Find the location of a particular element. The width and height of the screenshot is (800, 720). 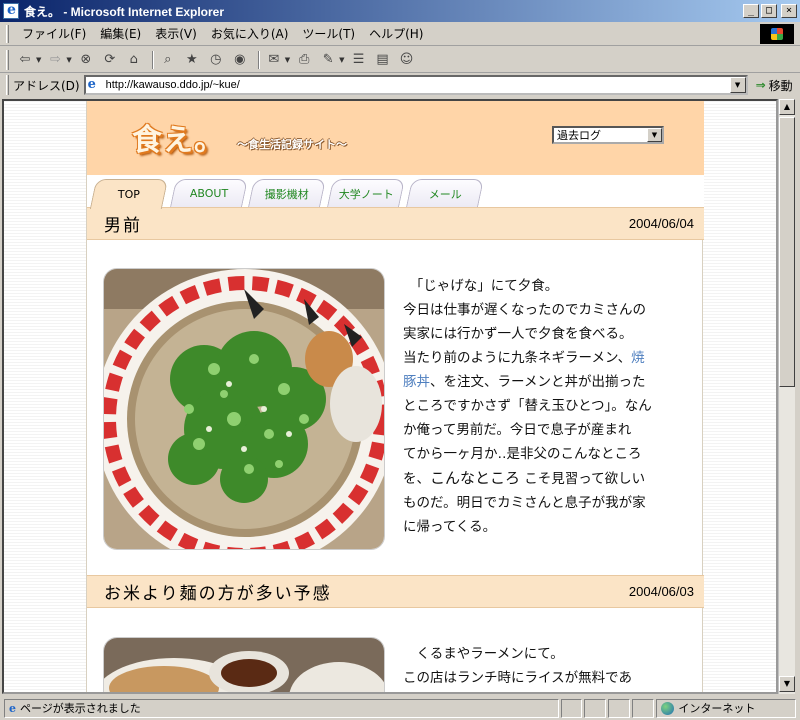

address-label: アドレス(D) is located at coordinates (46, 85).